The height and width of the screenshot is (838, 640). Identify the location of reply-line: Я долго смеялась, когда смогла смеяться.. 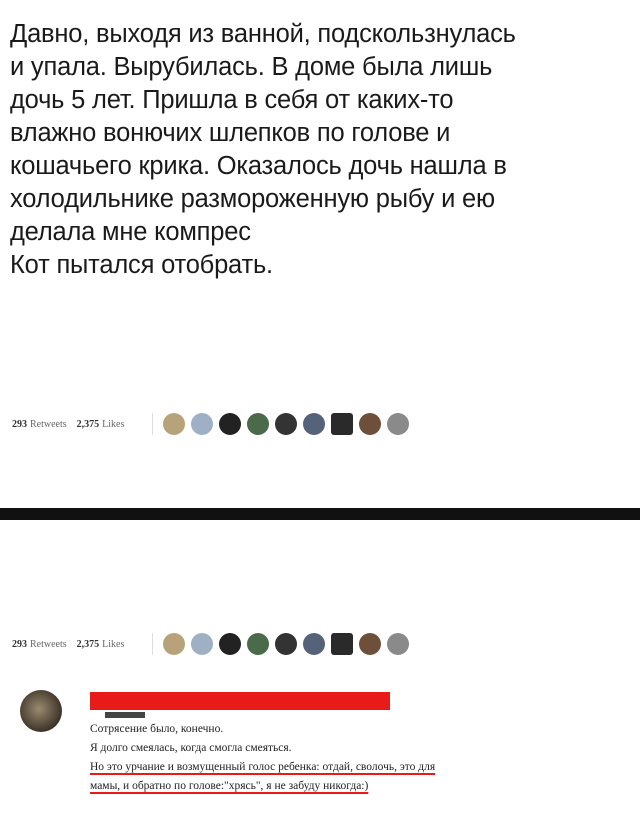
(191, 748).